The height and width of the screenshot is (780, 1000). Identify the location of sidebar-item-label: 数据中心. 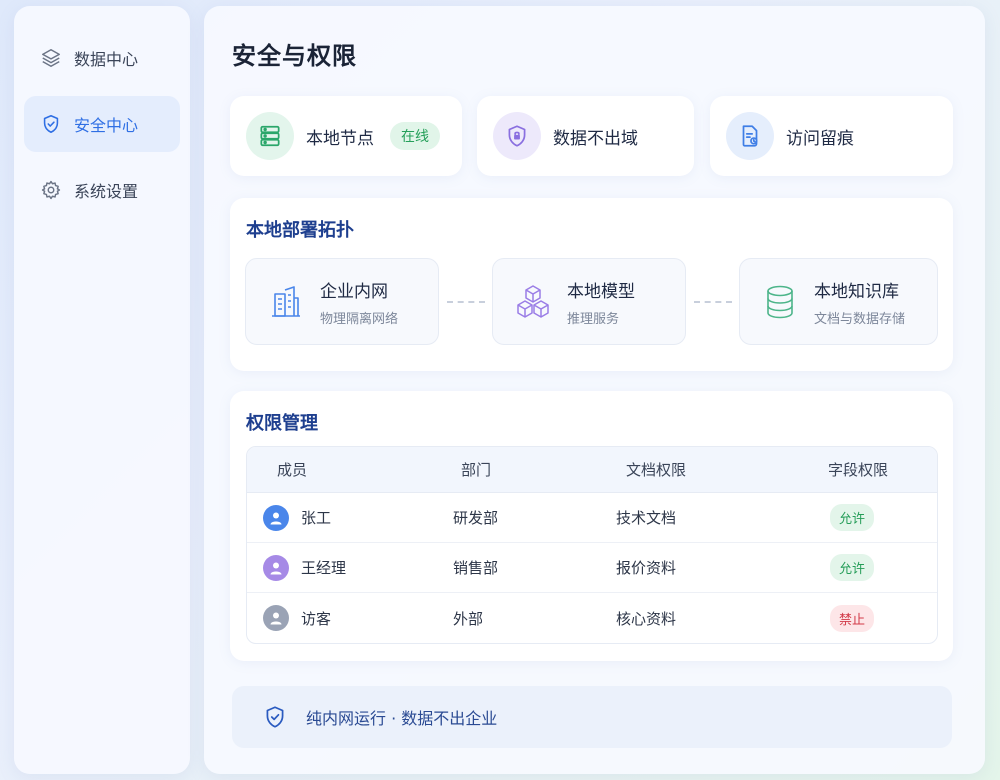
(106, 59).